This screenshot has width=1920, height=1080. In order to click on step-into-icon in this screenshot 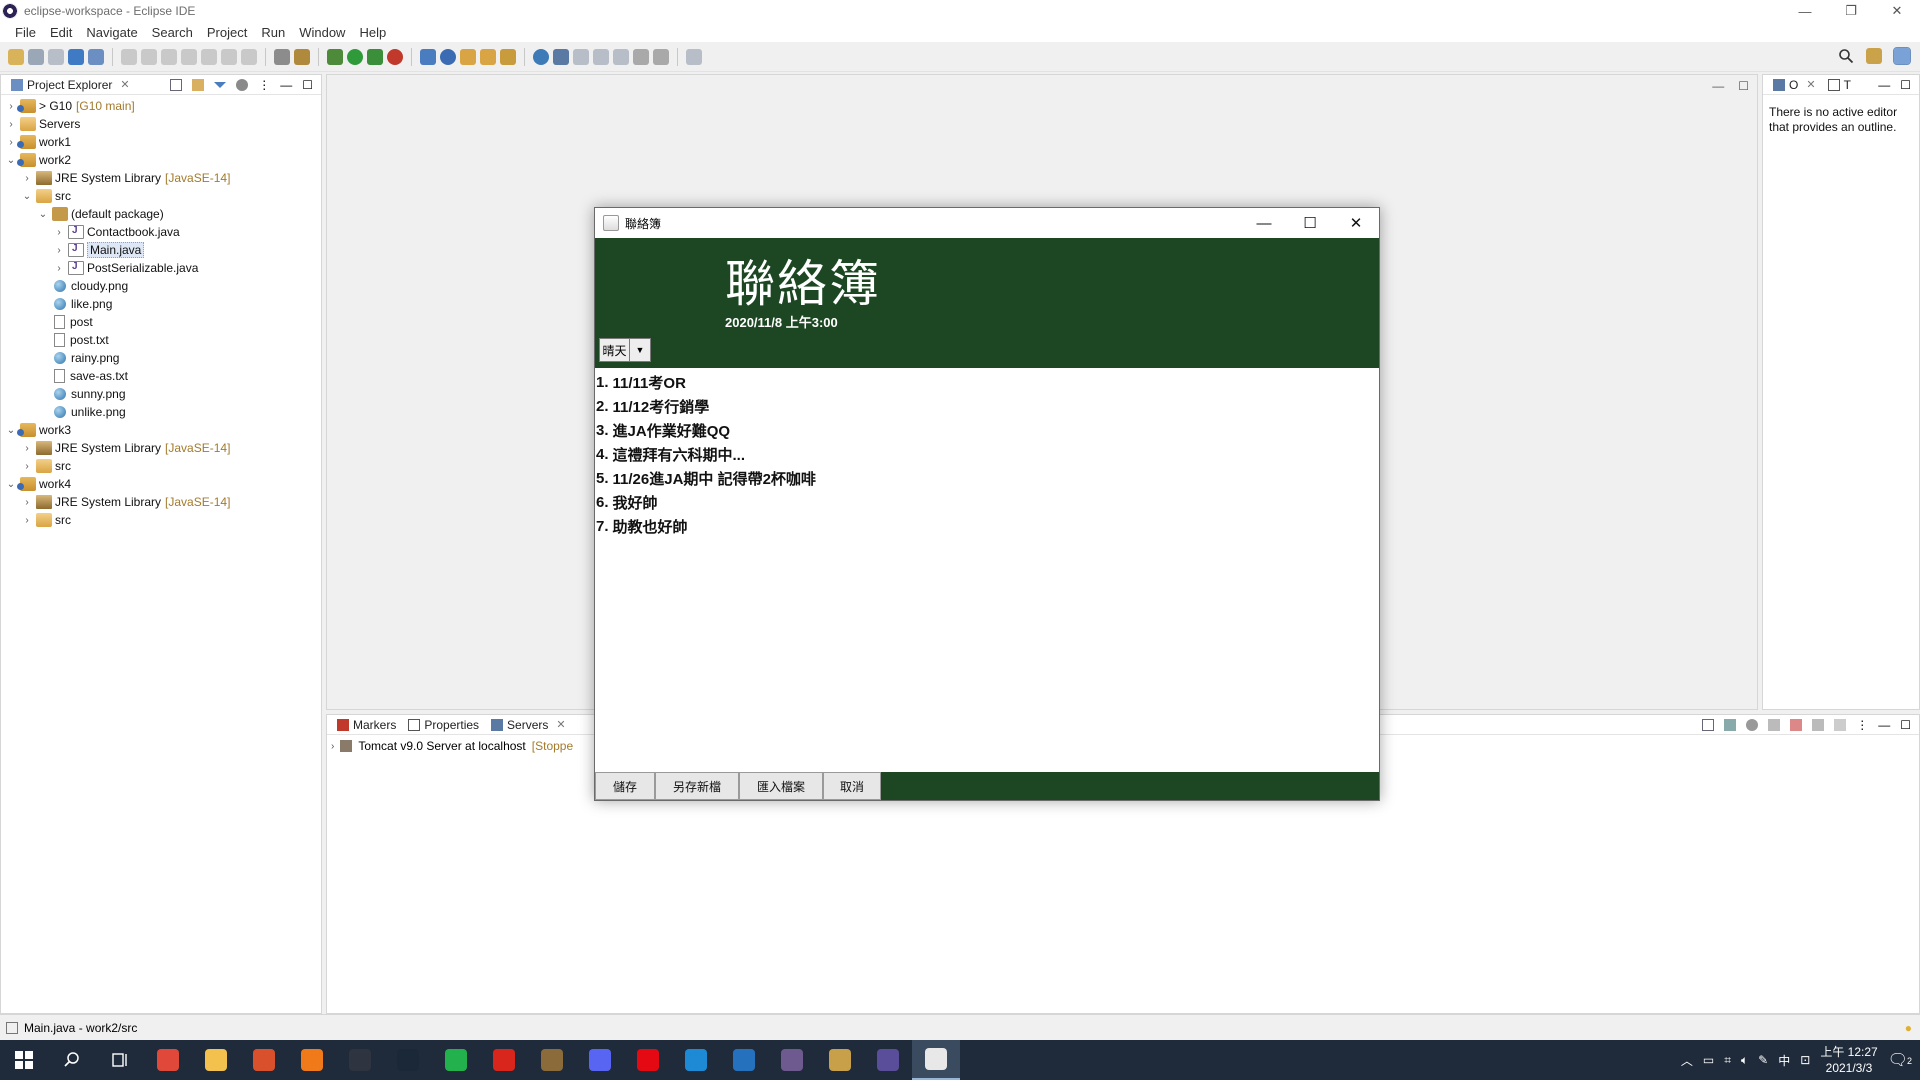, I will do `click(209, 56)`.